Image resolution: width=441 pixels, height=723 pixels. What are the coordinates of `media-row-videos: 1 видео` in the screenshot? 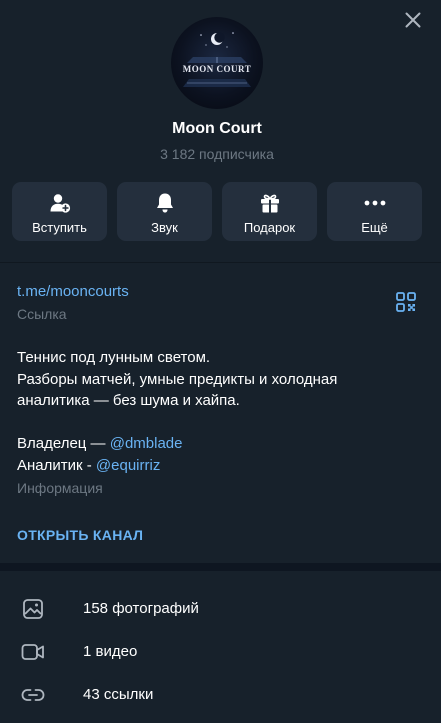 It's located at (220, 651).